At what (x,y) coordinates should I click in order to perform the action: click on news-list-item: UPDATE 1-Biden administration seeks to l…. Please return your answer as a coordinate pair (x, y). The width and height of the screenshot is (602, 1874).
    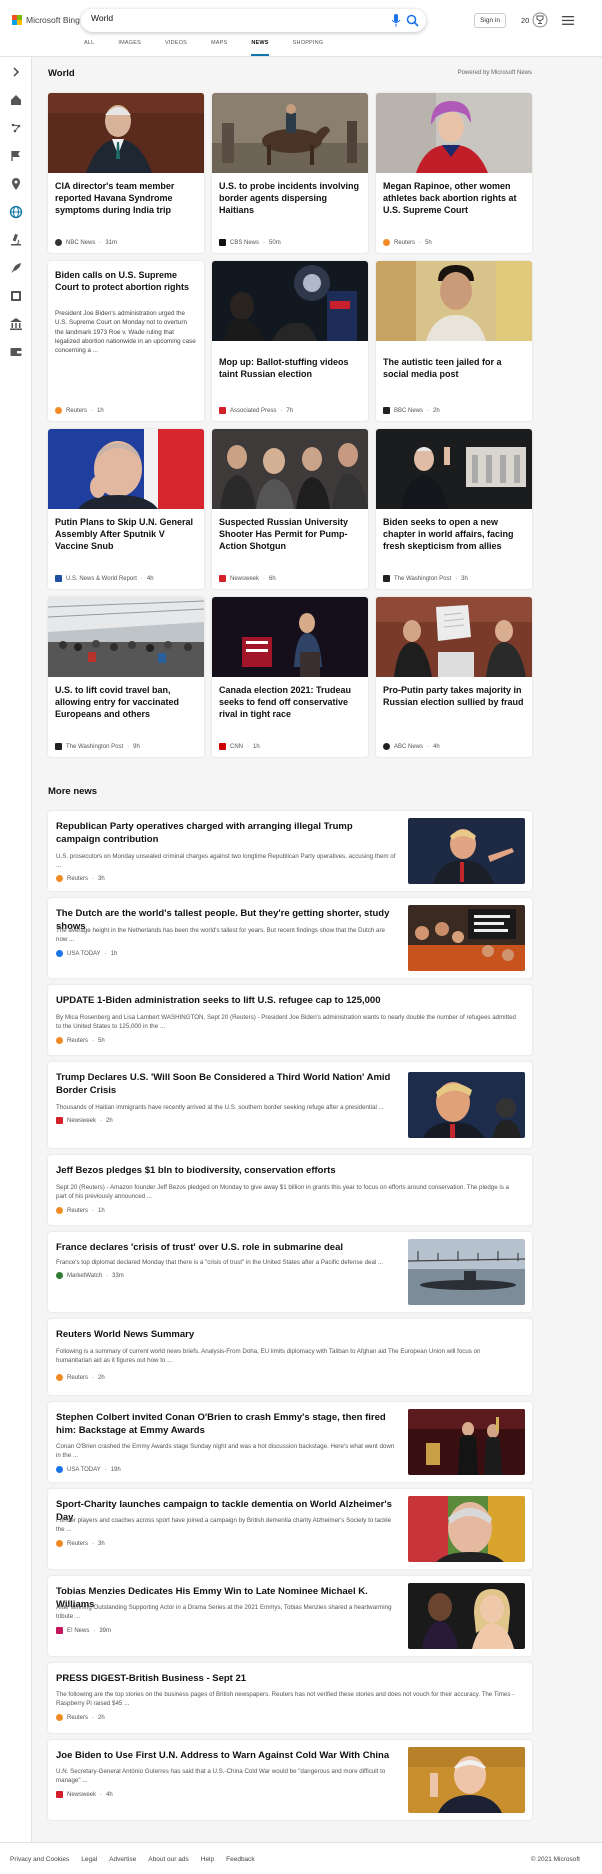
    Looking at the image, I should click on (290, 1020).